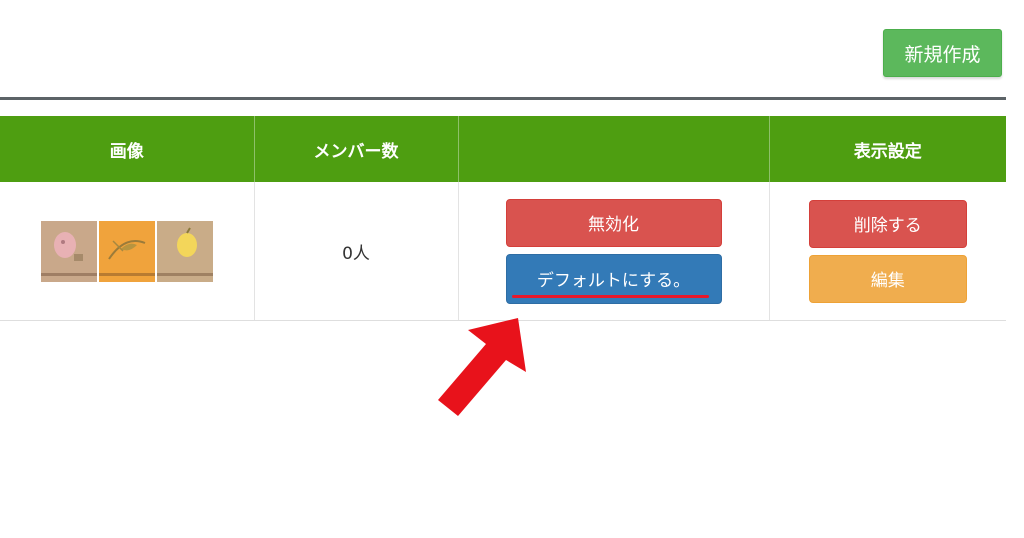 The image size is (1024, 538). I want to click on column-header-display-settings: 表示設定, so click(887, 149).